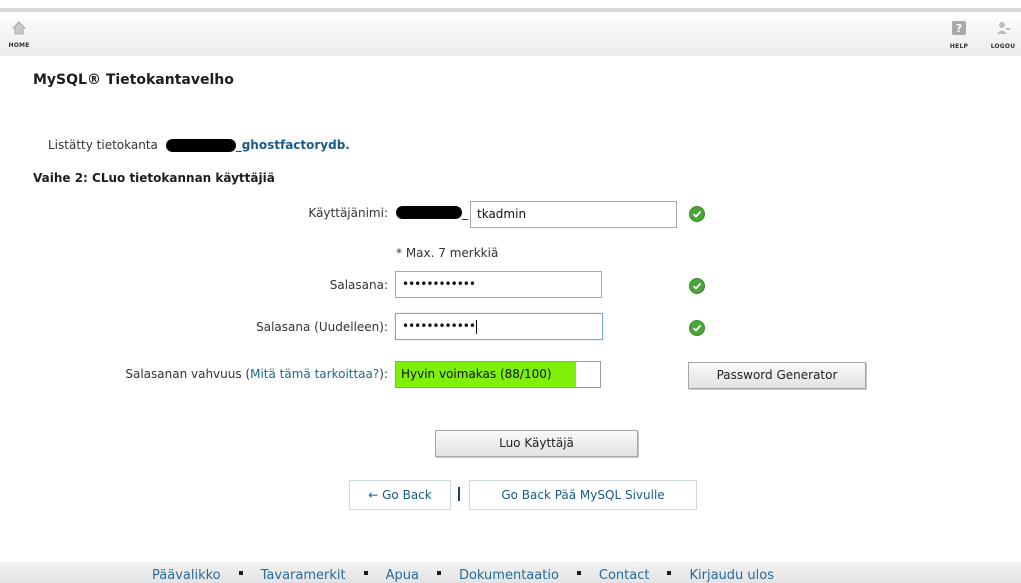  What do you see at coordinates (439, 326) in the screenshot?
I see `password-repeat-value: ••••••••••••` at bounding box center [439, 326].